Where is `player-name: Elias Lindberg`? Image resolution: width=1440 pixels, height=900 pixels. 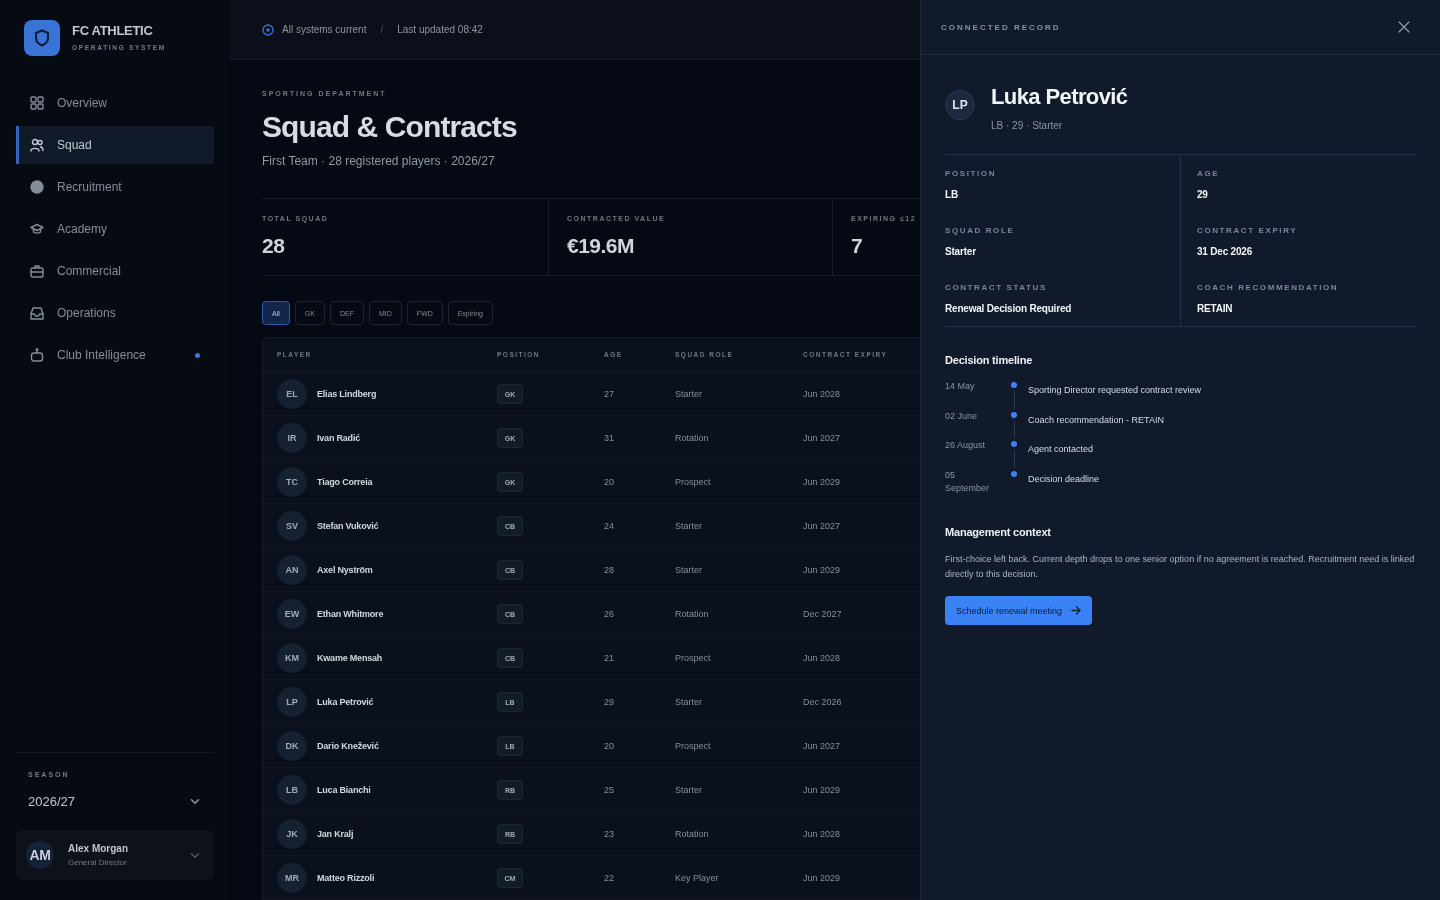
player-name: Elias Lindberg is located at coordinates (347, 393).